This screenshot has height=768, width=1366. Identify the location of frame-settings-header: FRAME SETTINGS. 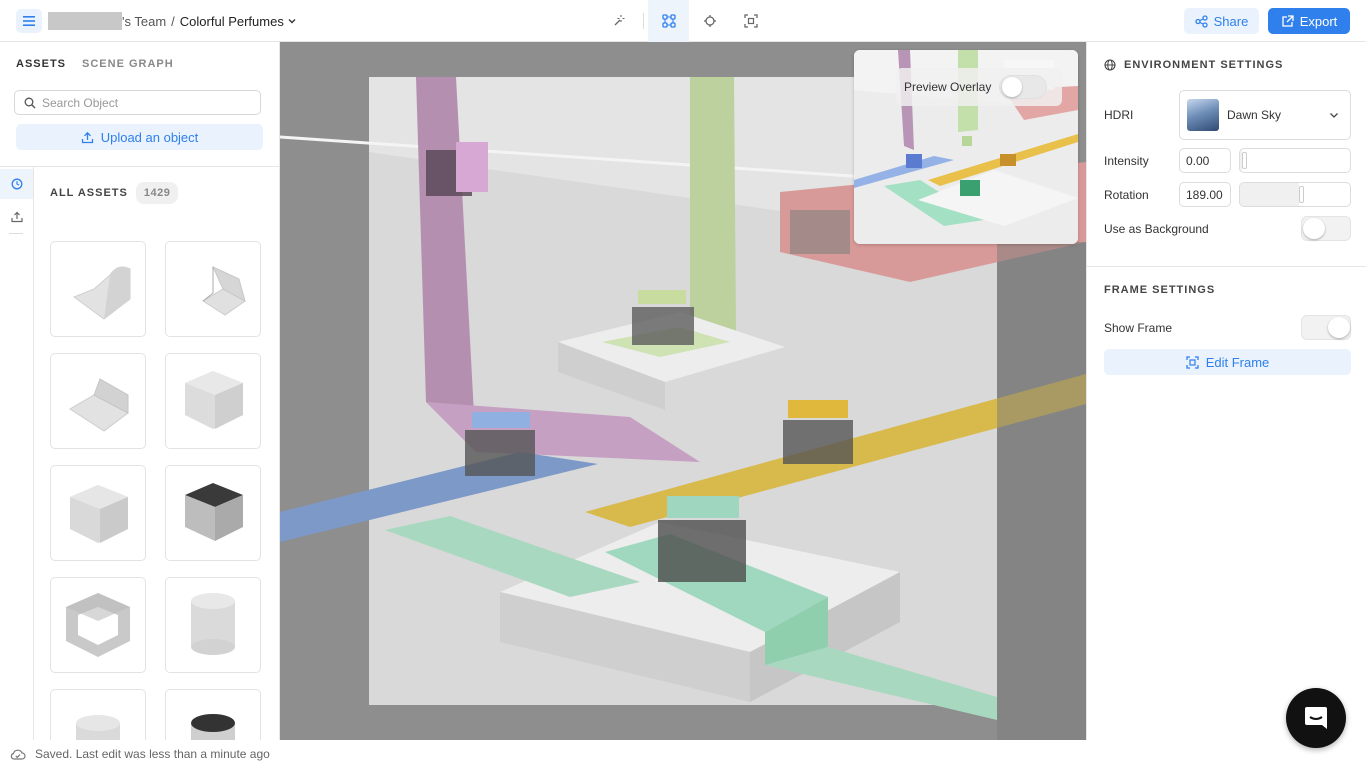
(1159, 290).